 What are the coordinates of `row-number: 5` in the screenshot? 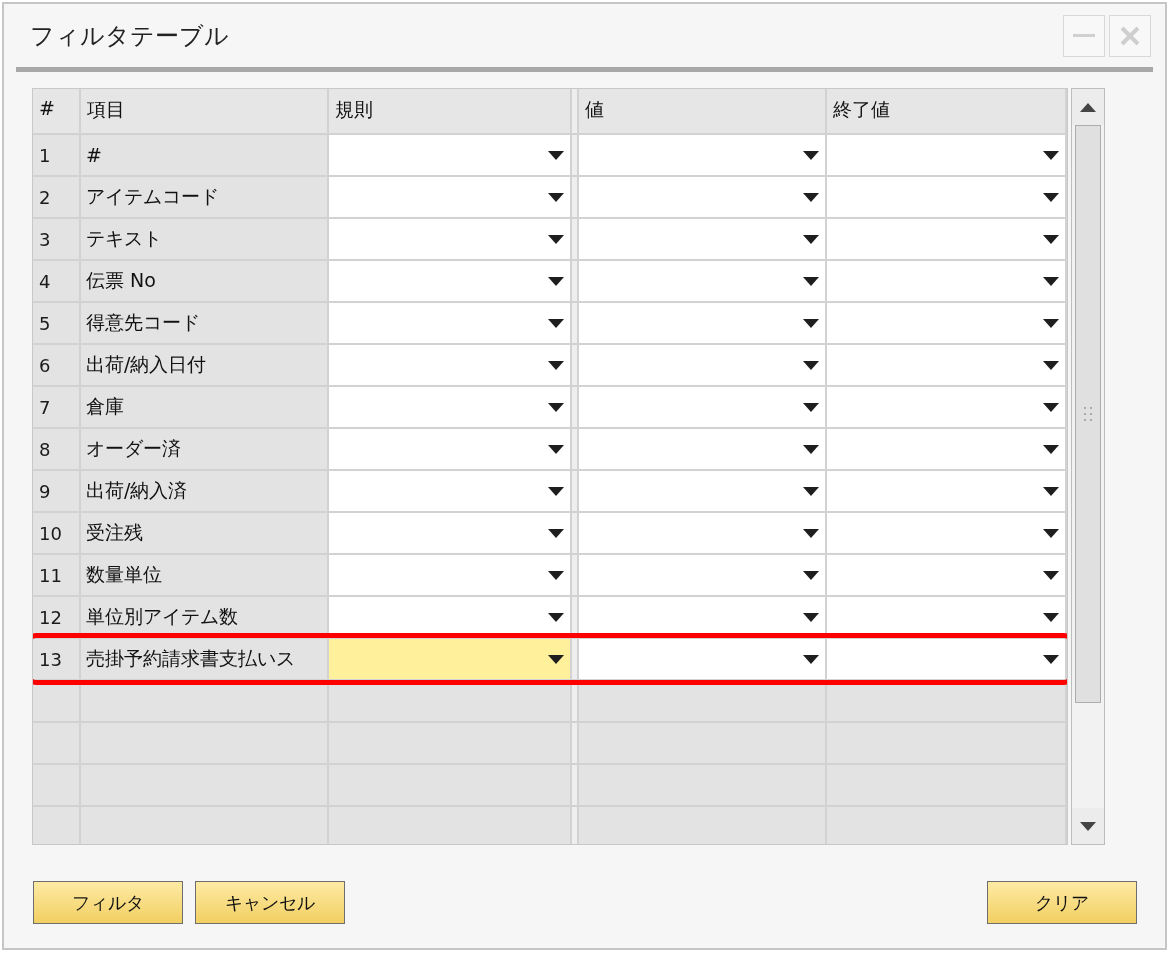 It's located at (56, 323).